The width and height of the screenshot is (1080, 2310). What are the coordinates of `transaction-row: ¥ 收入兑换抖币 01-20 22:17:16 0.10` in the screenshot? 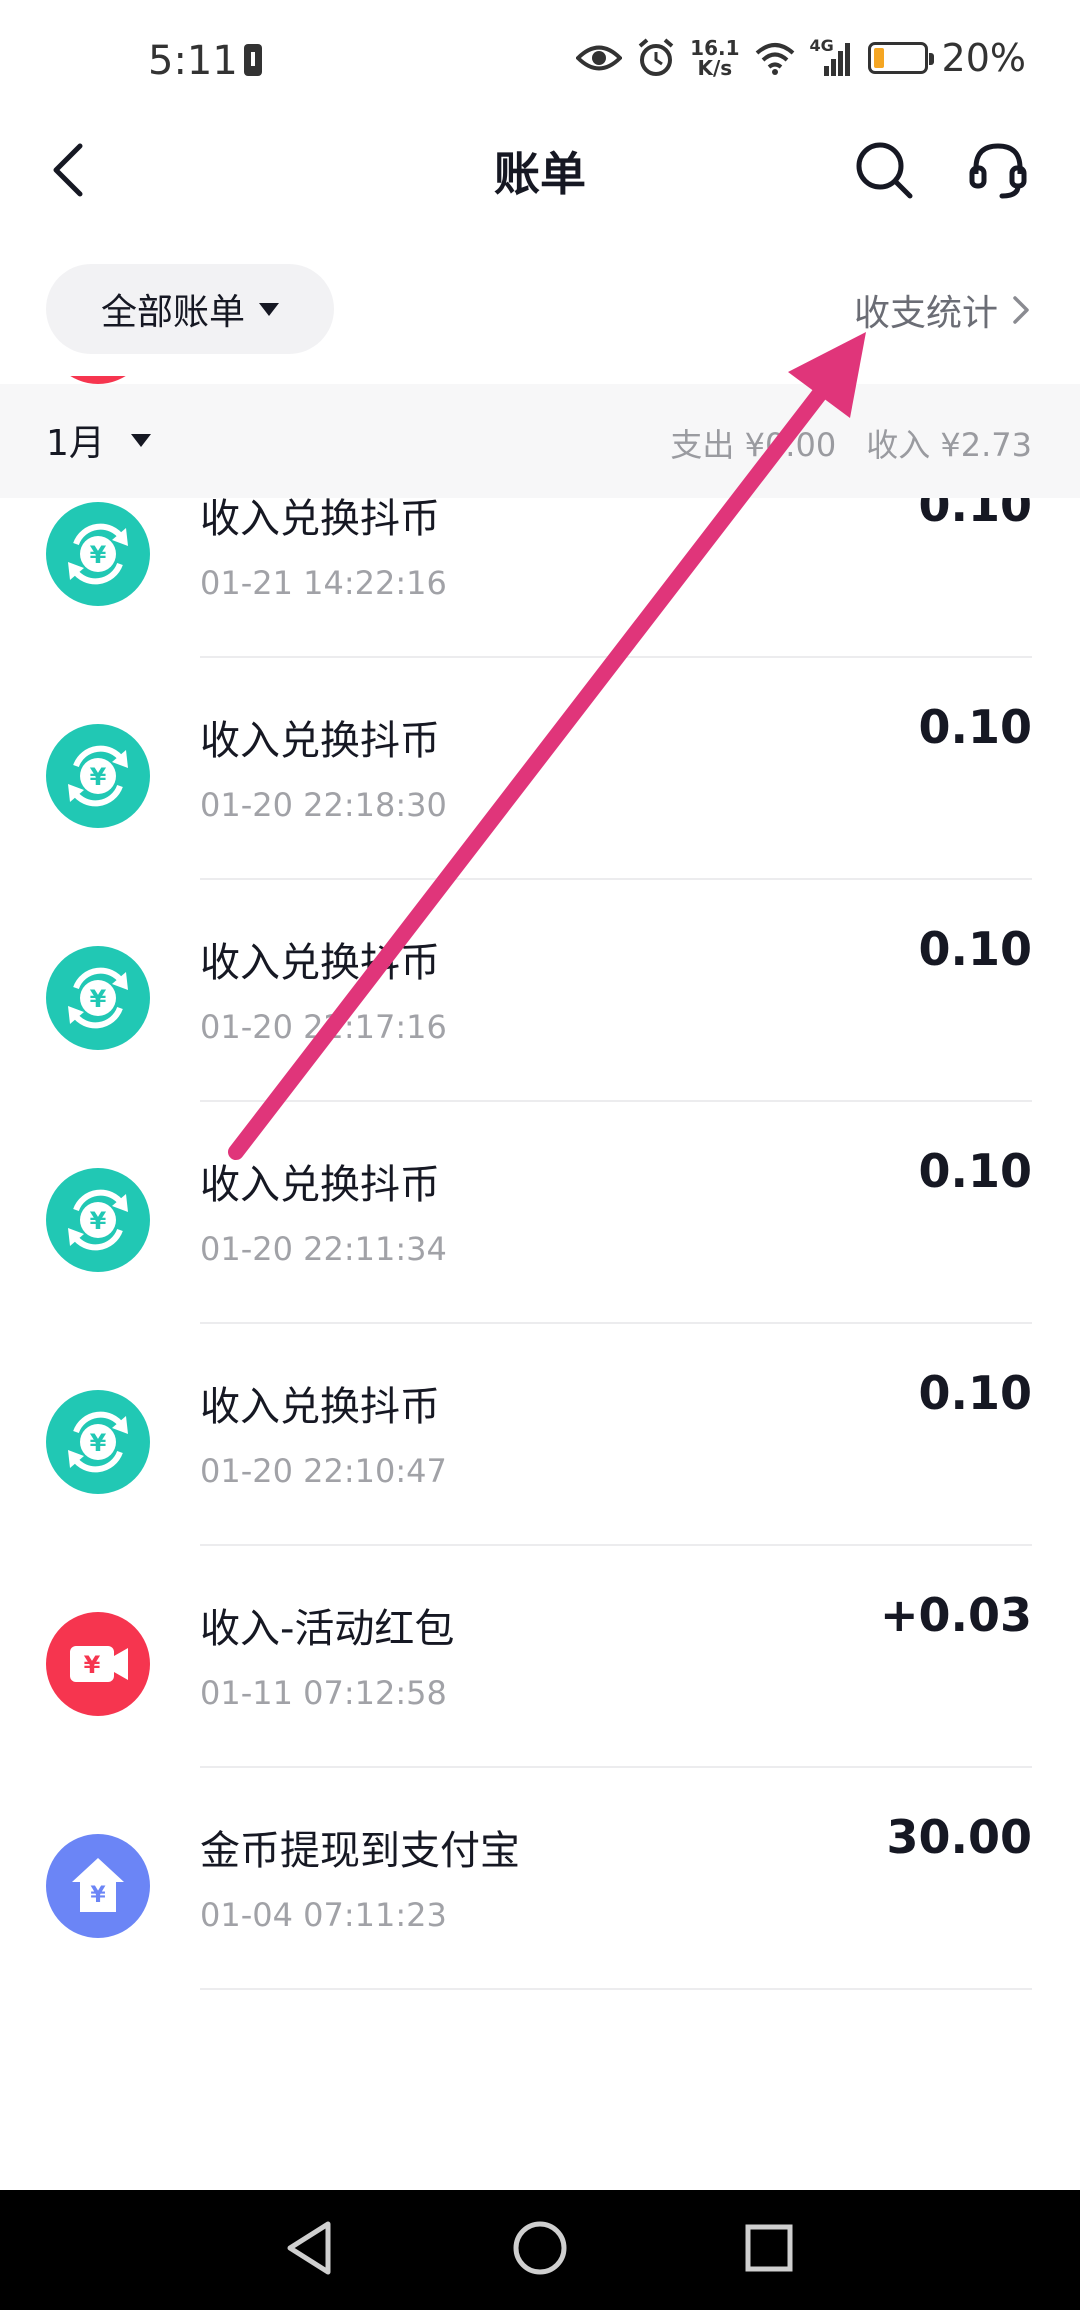 It's located at (540, 991).